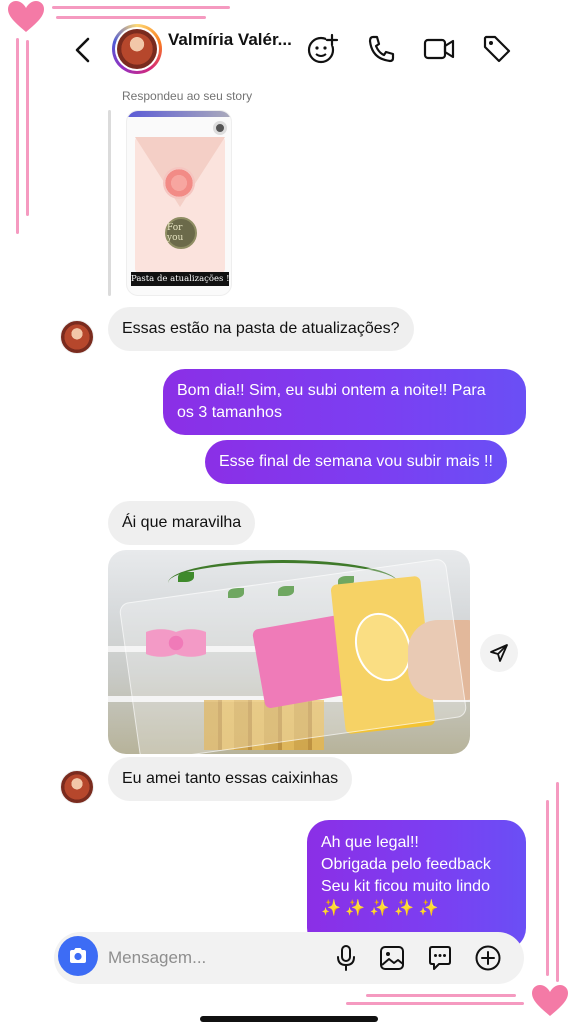 This screenshot has width=576, height=1024. I want to click on camera-button, so click(78, 956).